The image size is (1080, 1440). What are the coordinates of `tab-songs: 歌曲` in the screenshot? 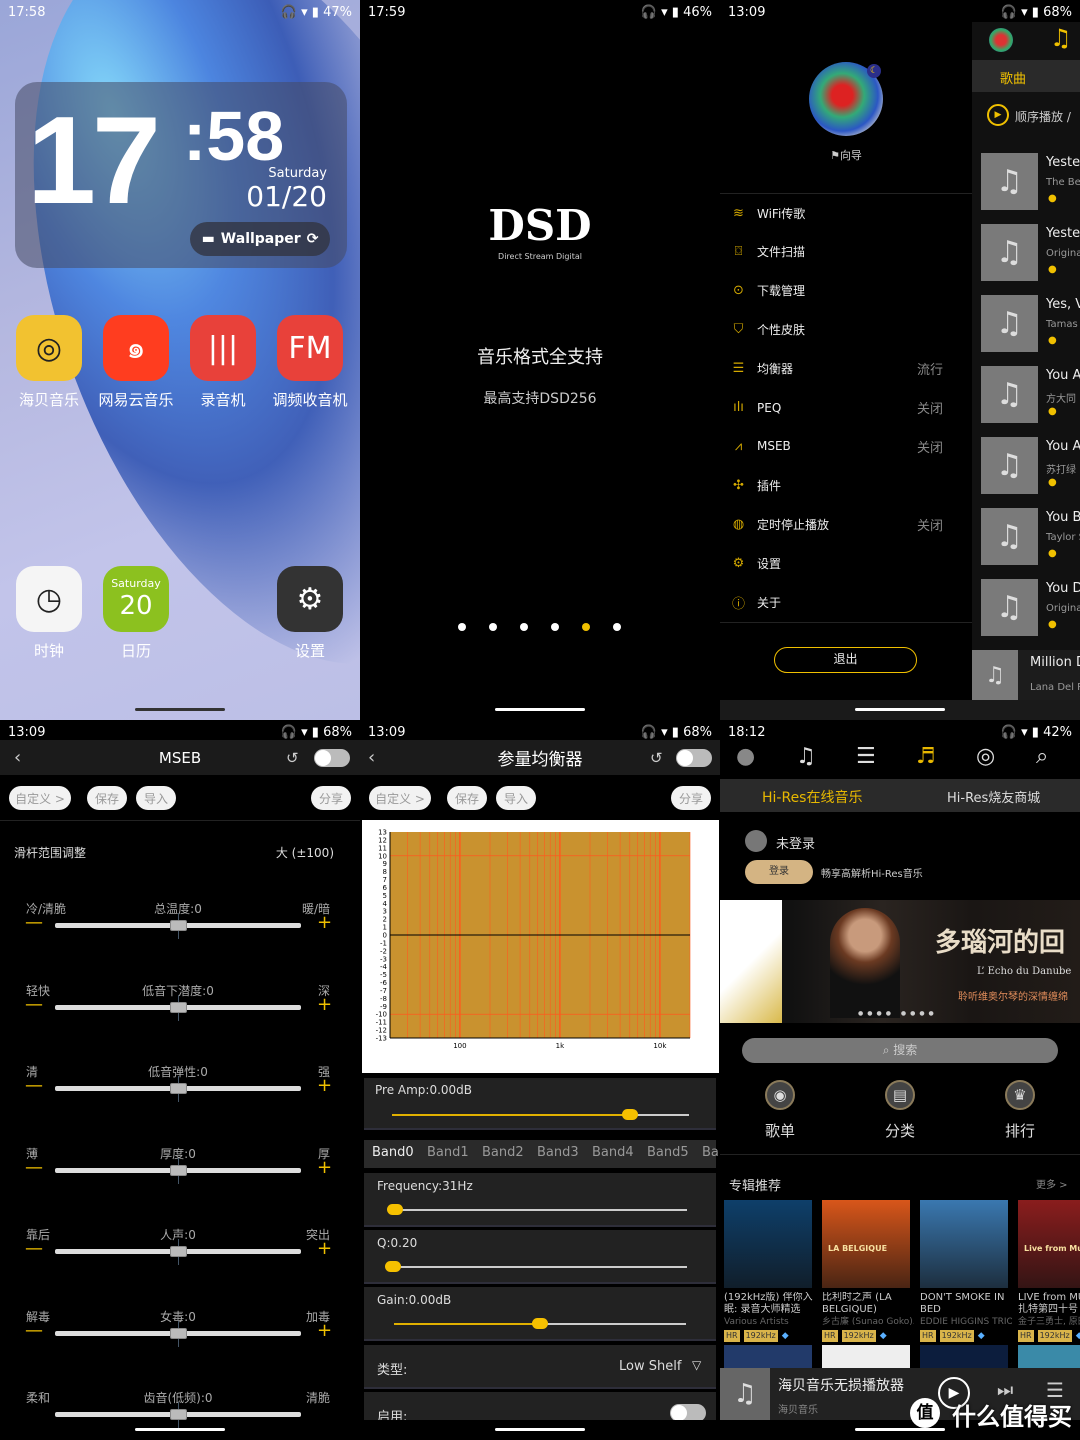 It's located at (1013, 77).